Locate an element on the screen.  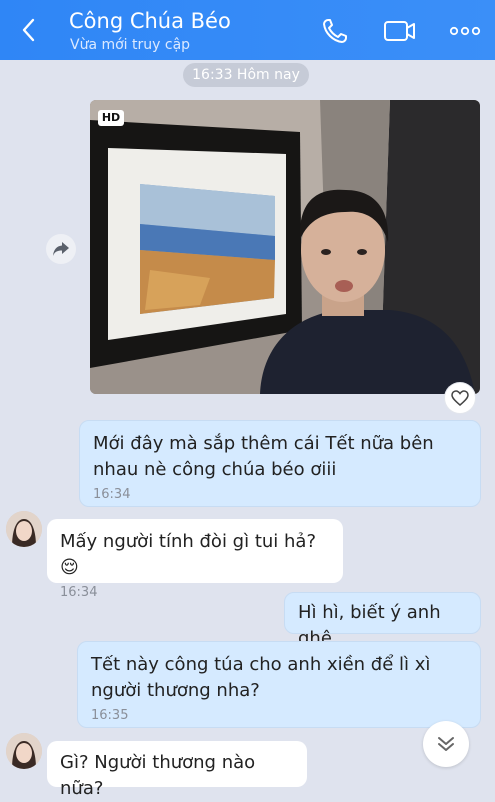
video-call-button is located at coordinates (400, 31).